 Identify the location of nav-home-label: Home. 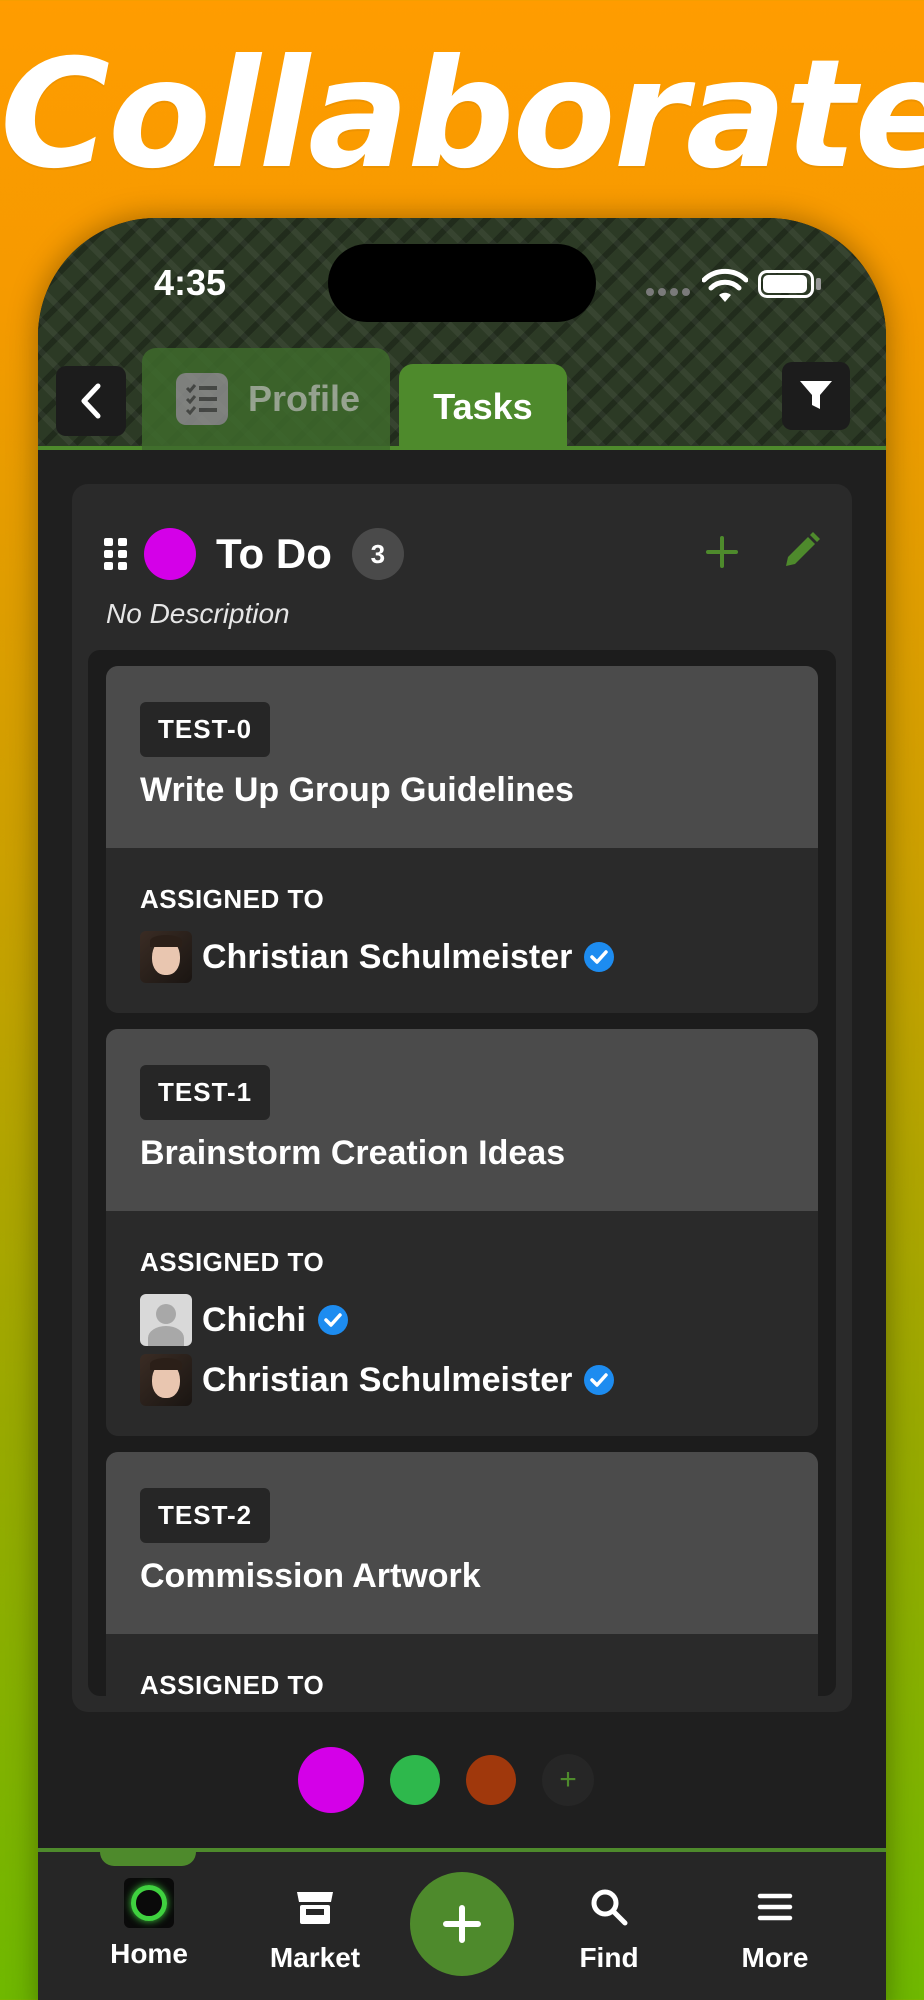
(149, 1953).